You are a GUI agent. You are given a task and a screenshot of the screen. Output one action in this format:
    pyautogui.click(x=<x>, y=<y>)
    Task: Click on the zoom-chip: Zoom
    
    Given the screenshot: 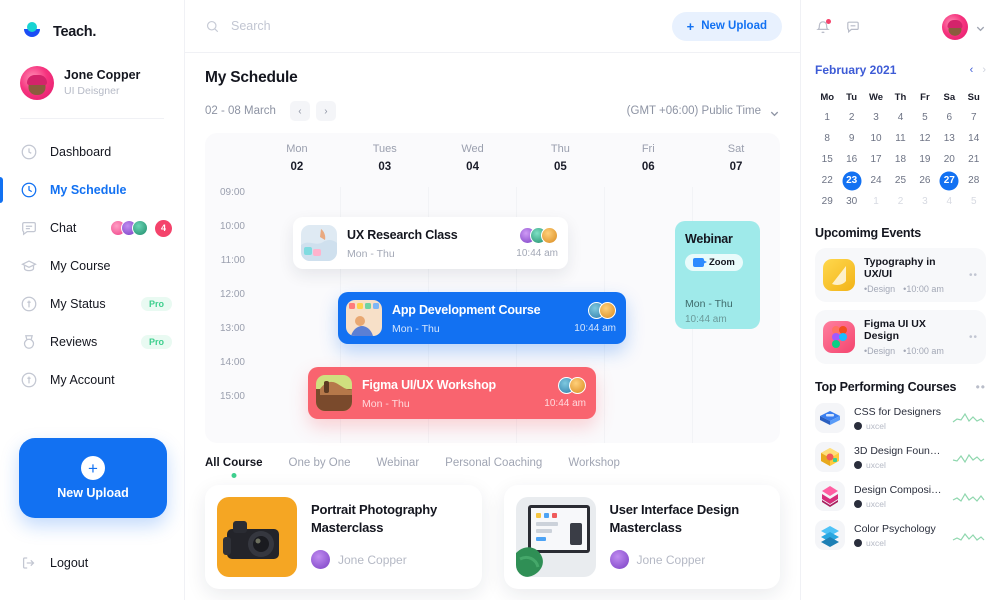 What is the action you would take?
    pyautogui.click(x=714, y=262)
    